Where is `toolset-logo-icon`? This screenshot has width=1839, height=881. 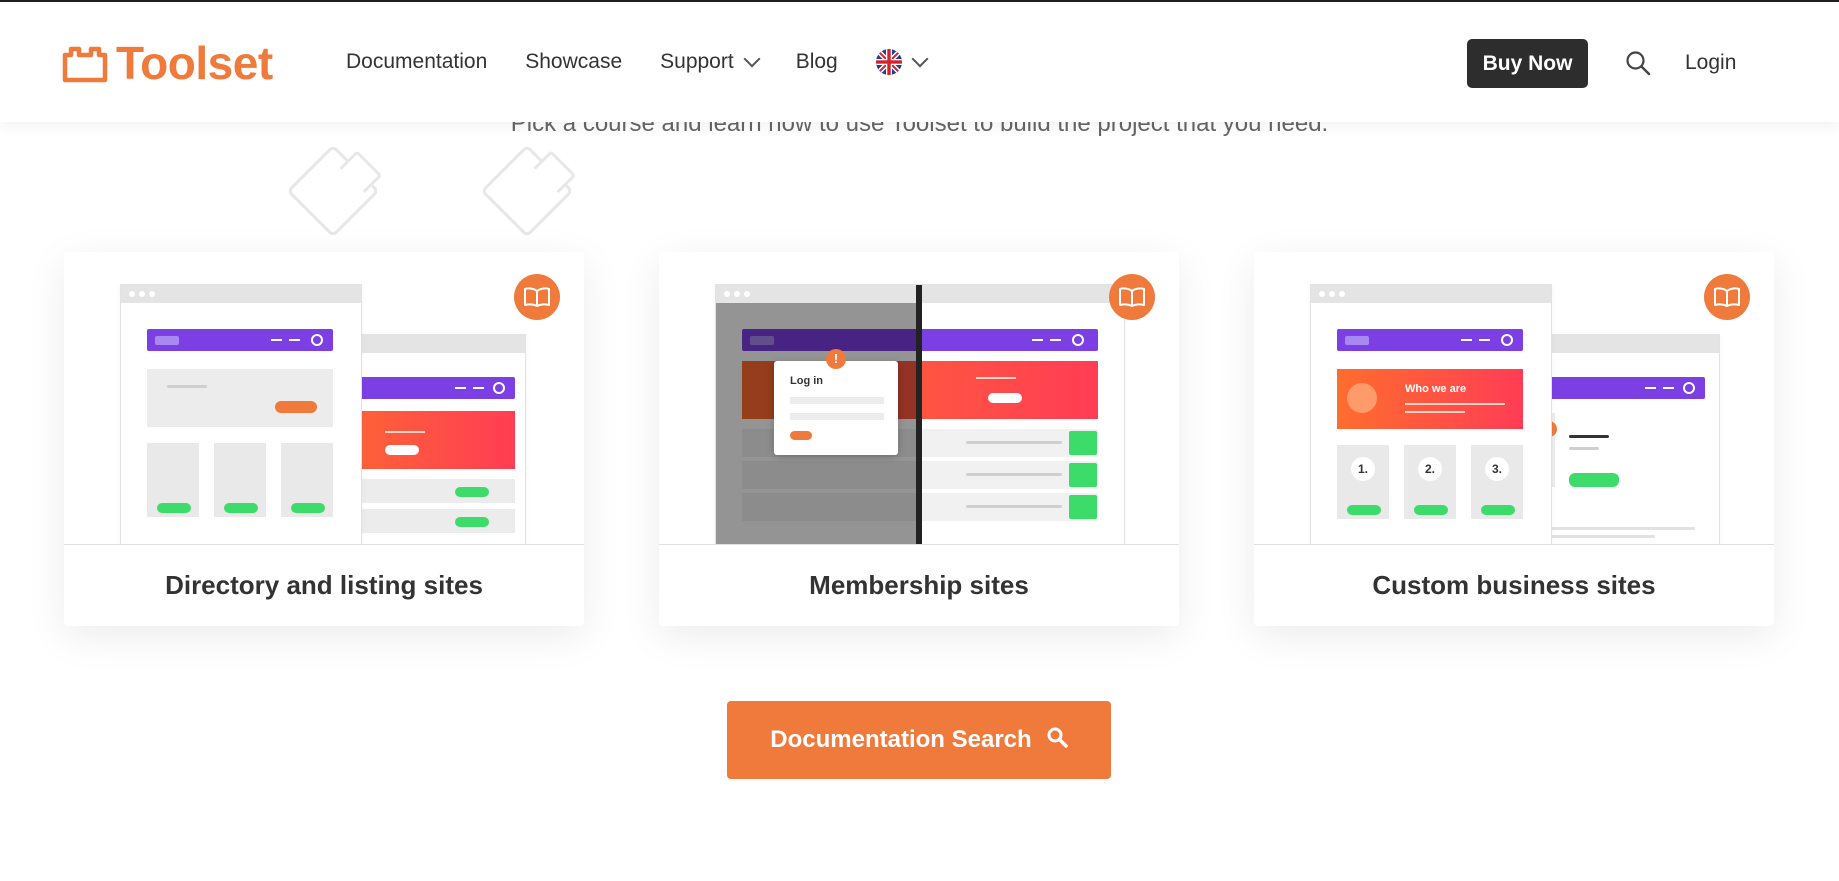 toolset-logo-icon is located at coordinates (85, 64).